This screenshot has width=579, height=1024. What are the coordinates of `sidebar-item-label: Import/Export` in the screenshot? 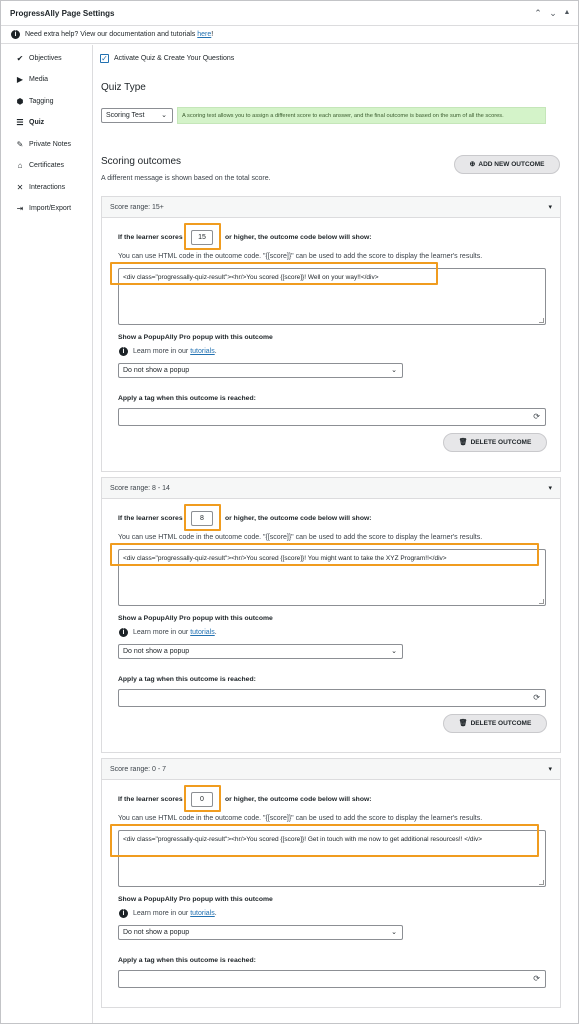 It's located at (50, 208).